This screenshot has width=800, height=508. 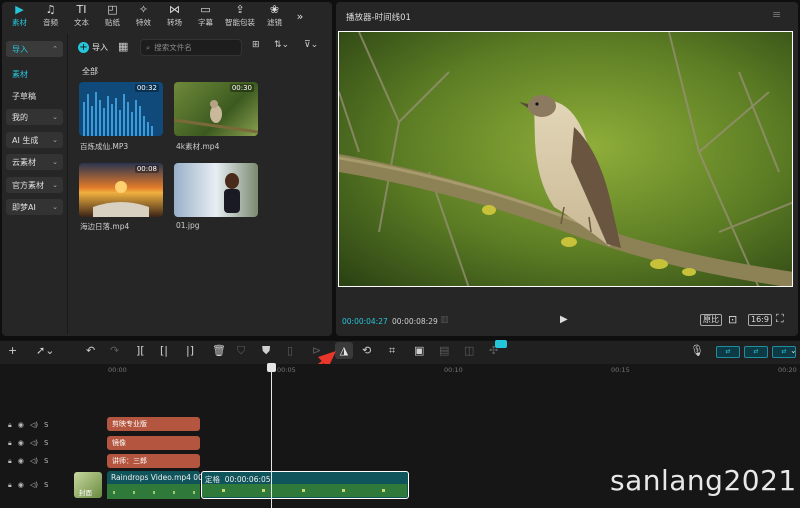 I want to click on filter-funnel-icon: ⊽⌄, so click(x=311, y=45).